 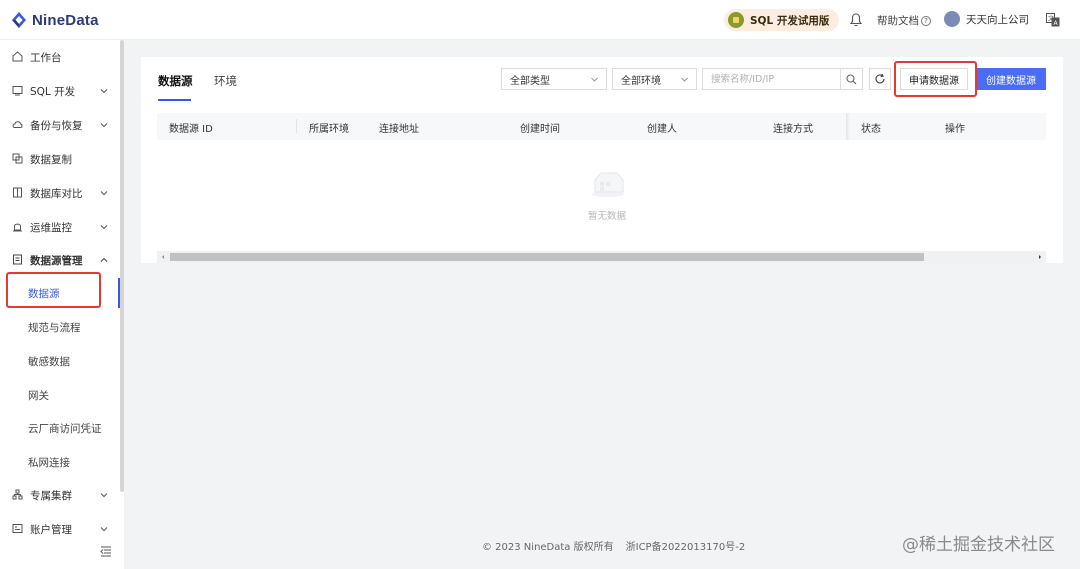 I want to click on sidebar-item-label: 网关, so click(x=38, y=395).